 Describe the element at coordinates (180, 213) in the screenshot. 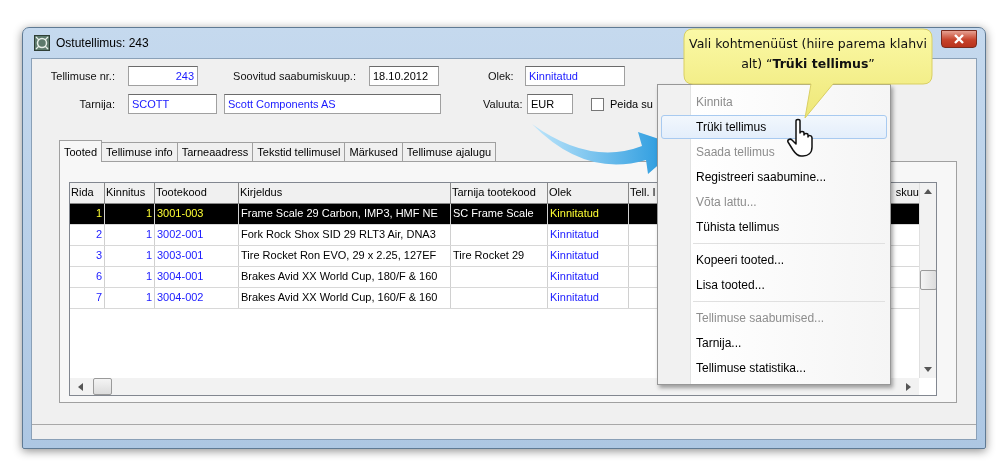

I see `table-cell: 3001-003` at that location.